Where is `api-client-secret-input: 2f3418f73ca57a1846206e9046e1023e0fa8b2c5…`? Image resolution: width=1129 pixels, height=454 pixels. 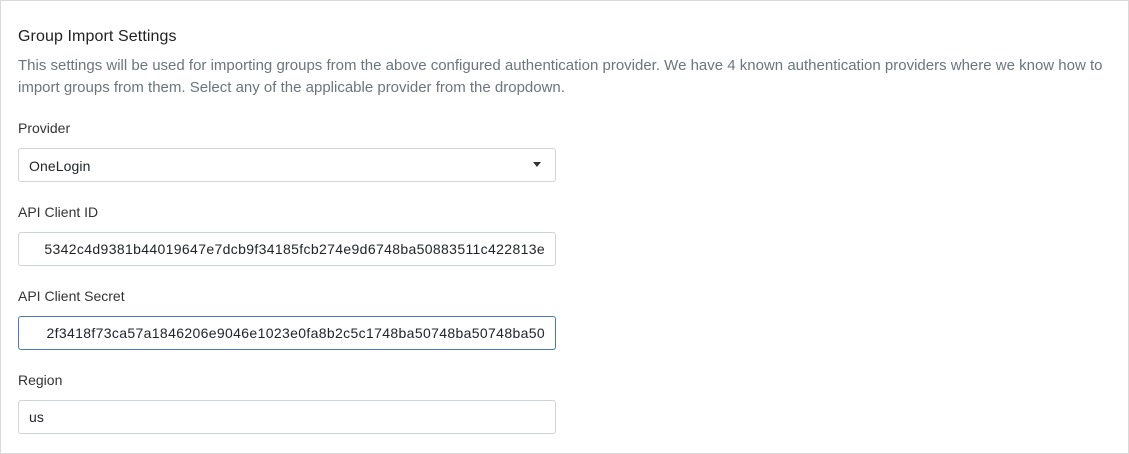 api-client-secret-input: 2f3418f73ca57a1846206e9046e1023e0fa8b2c5… is located at coordinates (287, 333).